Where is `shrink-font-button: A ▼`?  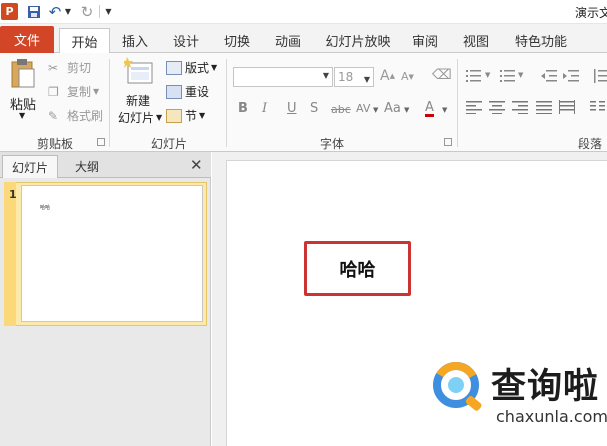 shrink-font-button: A ▼ is located at coordinates (407, 76).